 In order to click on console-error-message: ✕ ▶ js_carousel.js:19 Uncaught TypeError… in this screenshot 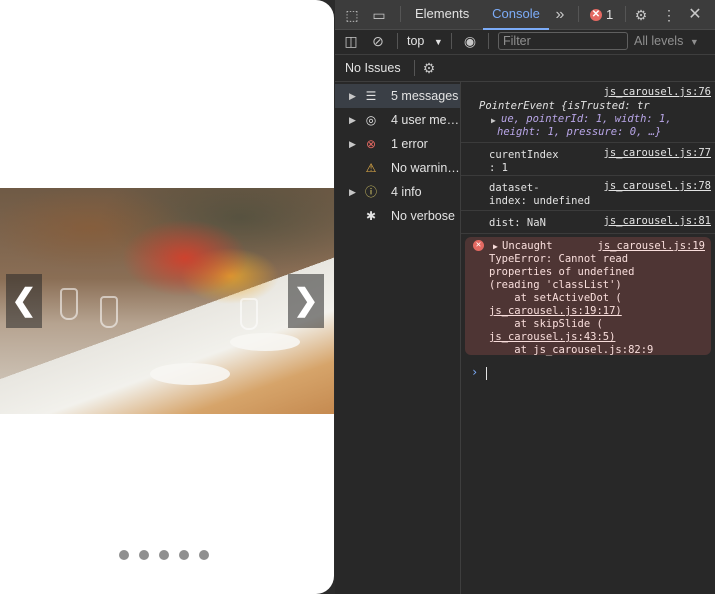, I will do `click(588, 297)`.